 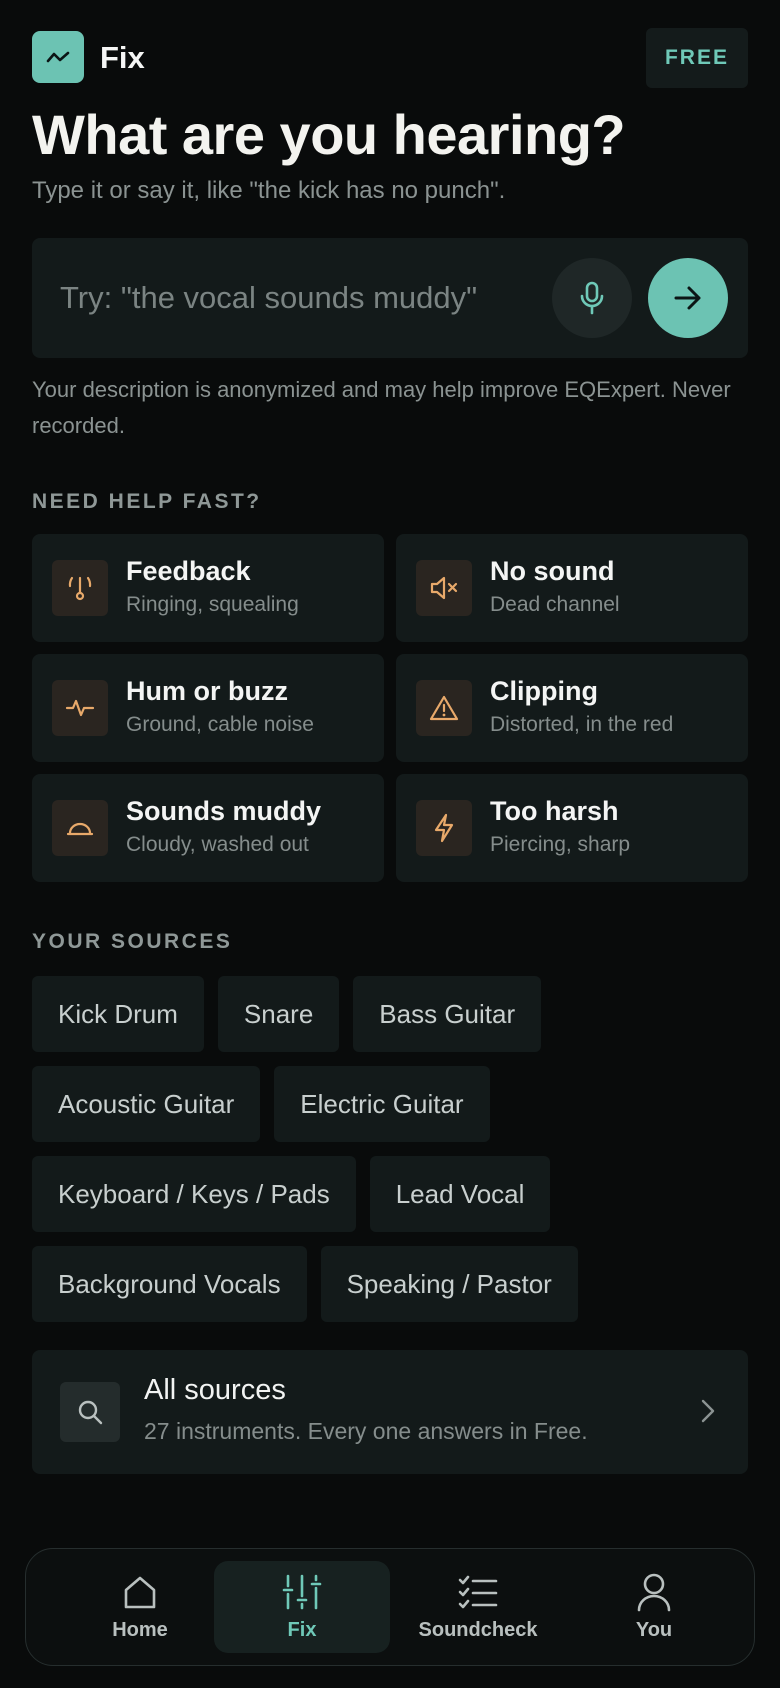 I want to click on quick-help-subtitle: Distorted, in the red, so click(x=582, y=724).